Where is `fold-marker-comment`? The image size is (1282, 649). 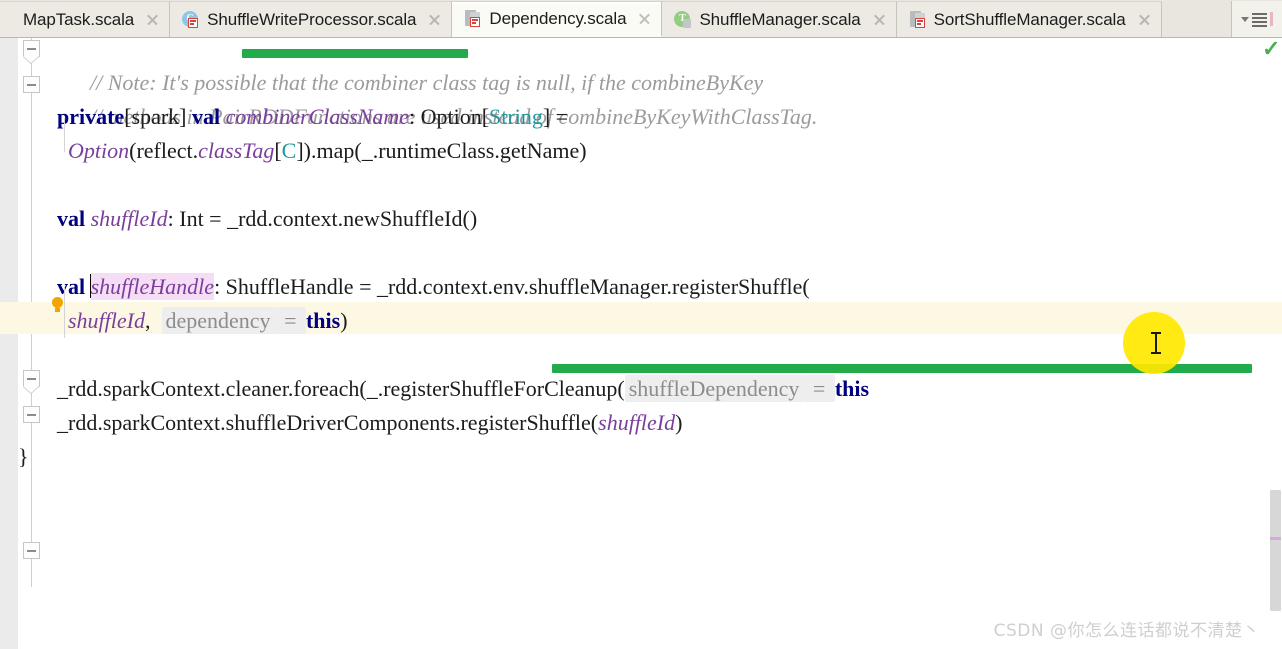 fold-marker-comment is located at coordinates (31, 84).